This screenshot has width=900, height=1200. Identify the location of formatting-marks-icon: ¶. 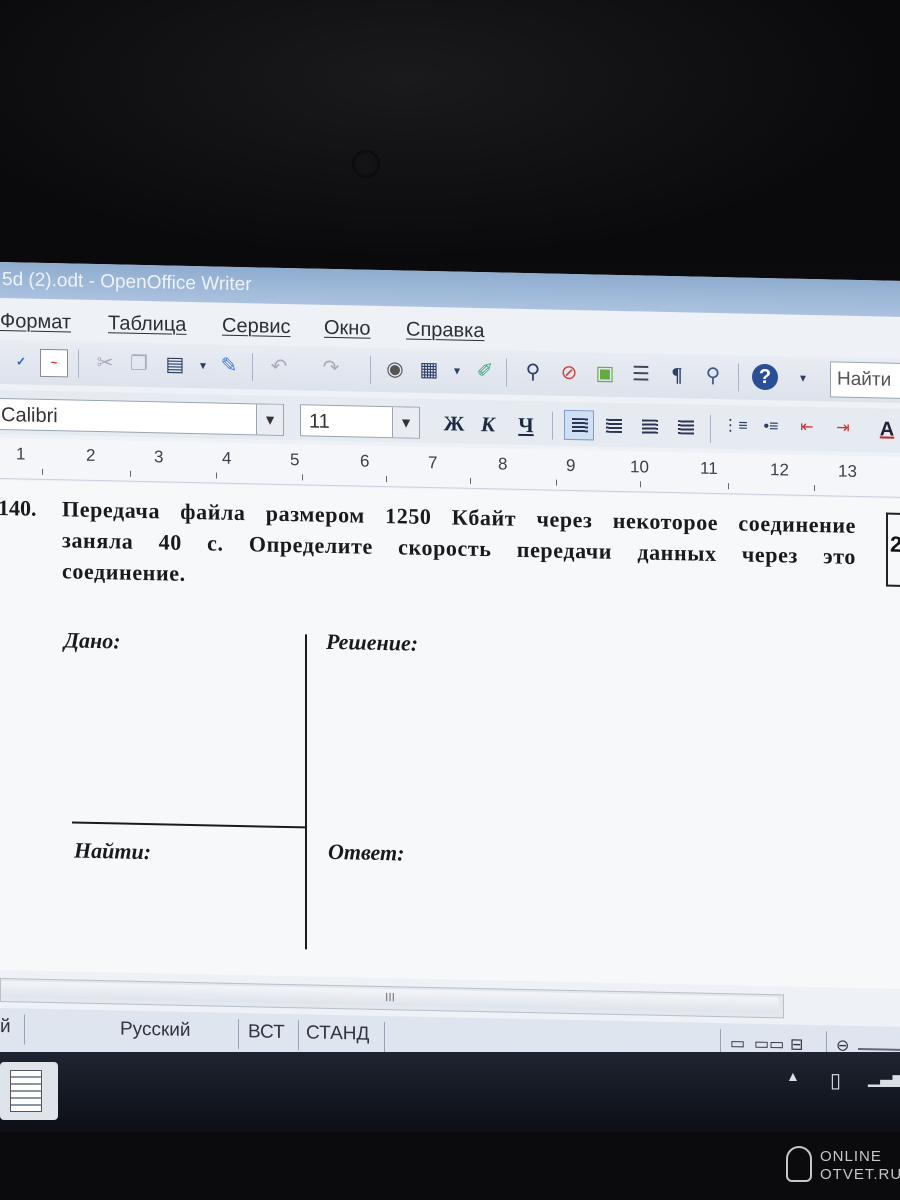
(677, 375).